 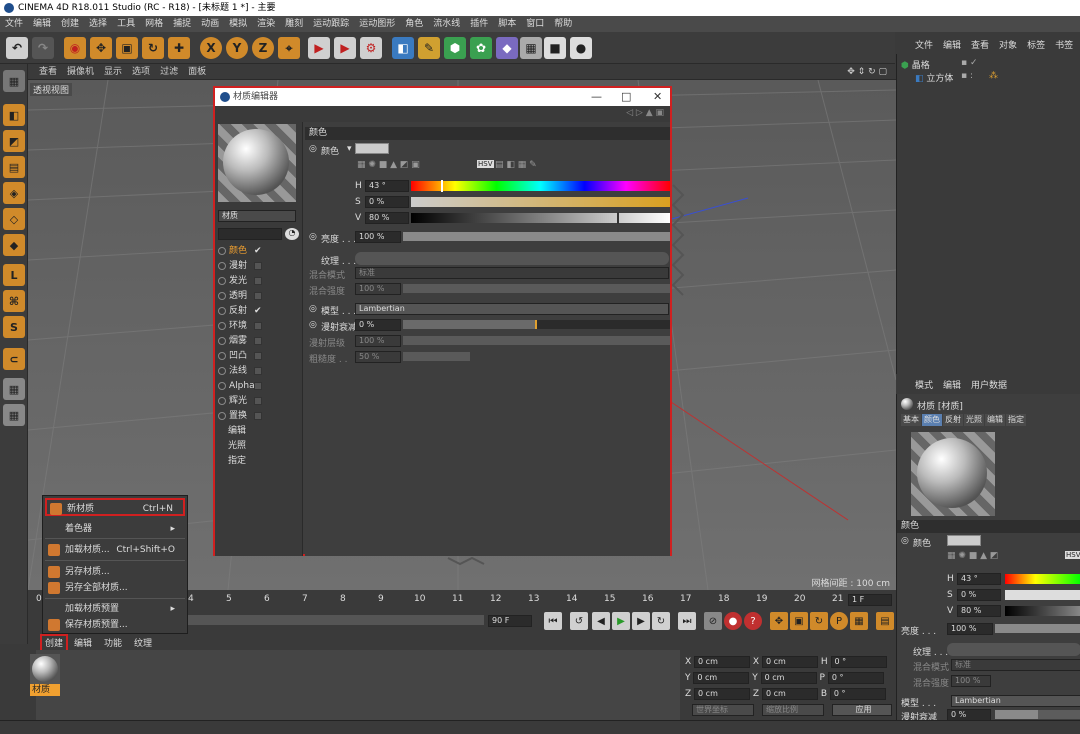 What do you see at coordinates (70, 24) in the screenshot?
I see `menu-create: 创建` at bounding box center [70, 24].